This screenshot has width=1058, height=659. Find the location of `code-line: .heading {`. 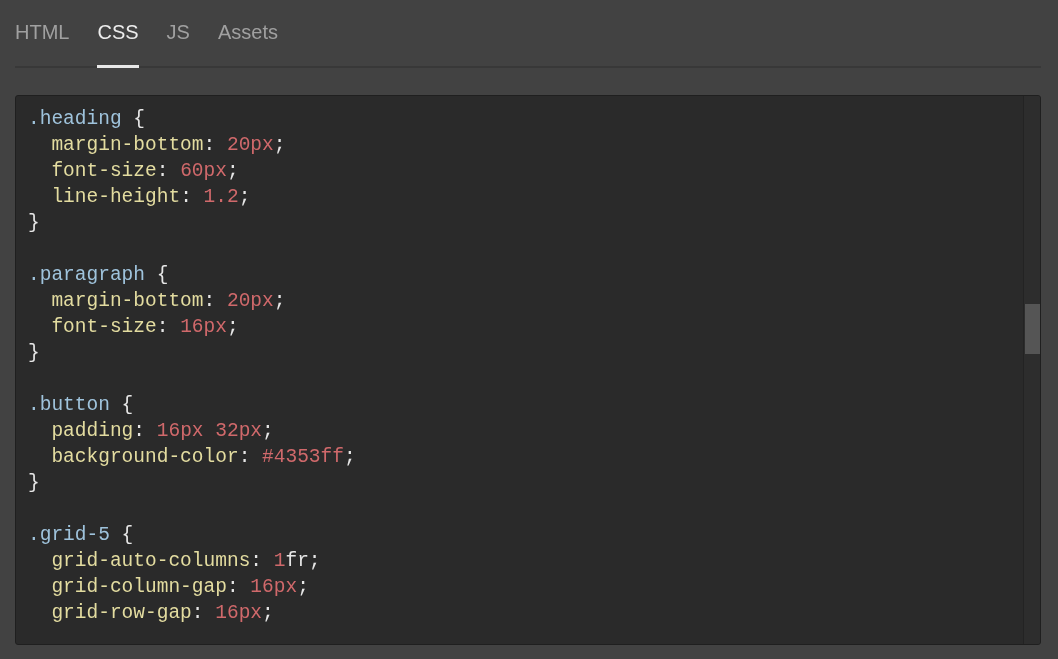

code-line: .heading { is located at coordinates (87, 119).